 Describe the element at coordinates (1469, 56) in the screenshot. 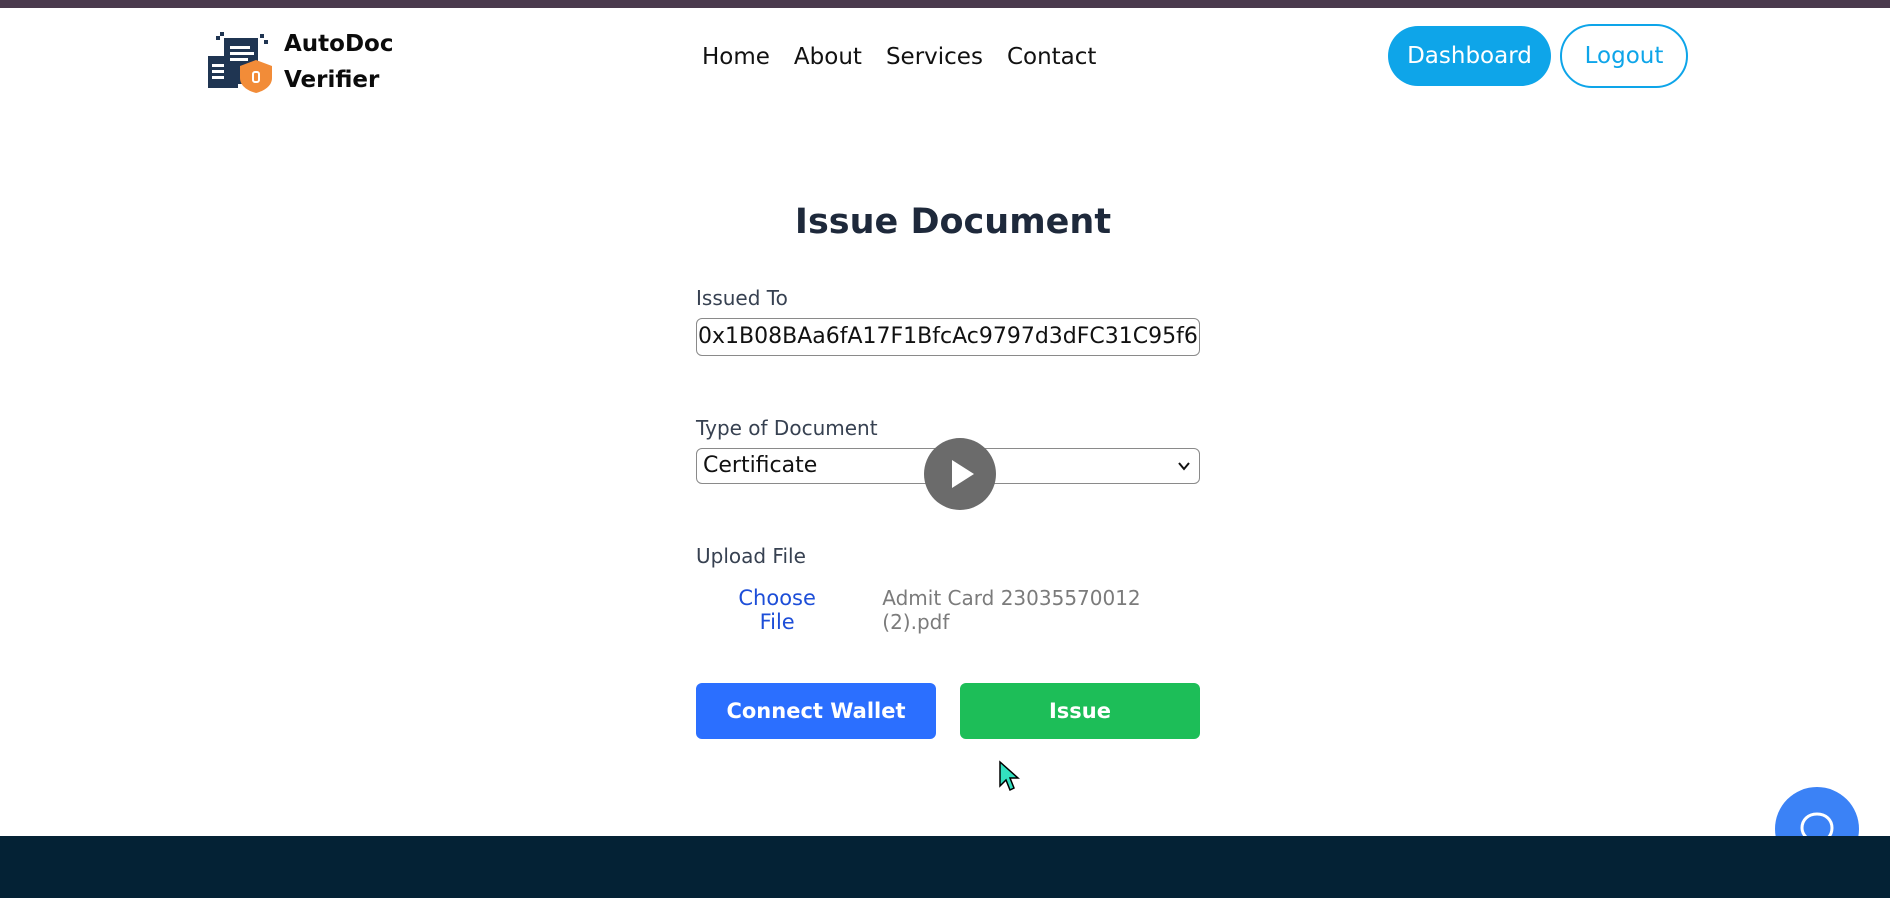

I see `dashboard-button: Dashboard` at that location.